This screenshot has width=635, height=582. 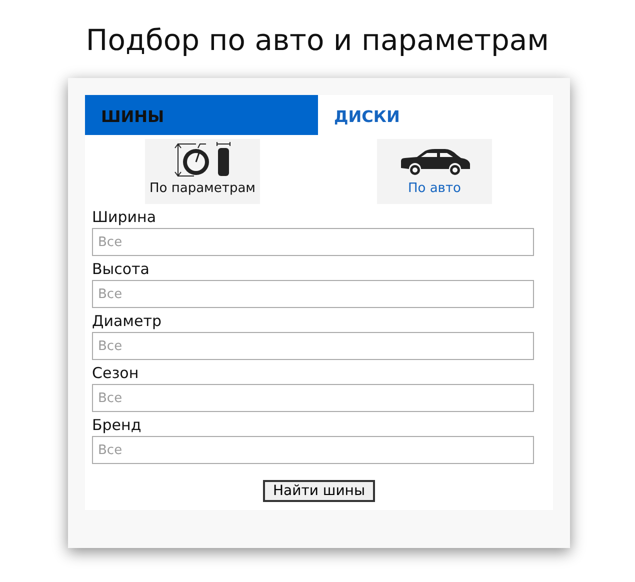 I want to click on page-title: Подбор по авто и параметрам, so click(x=317, y=40).